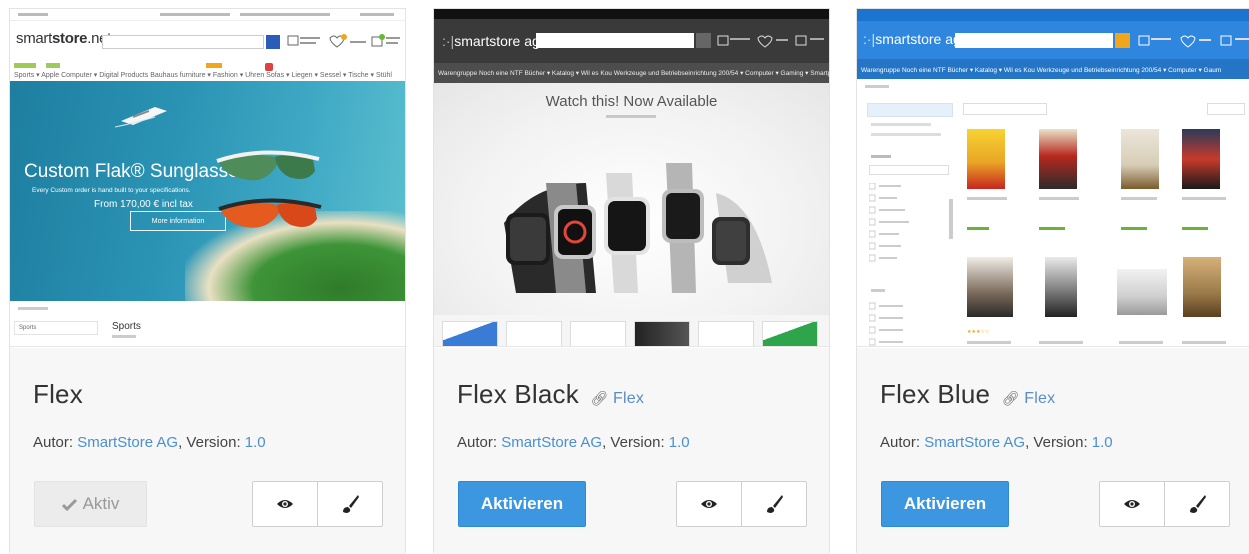  I want to click on sidebar-active-item, so click(910, 110).